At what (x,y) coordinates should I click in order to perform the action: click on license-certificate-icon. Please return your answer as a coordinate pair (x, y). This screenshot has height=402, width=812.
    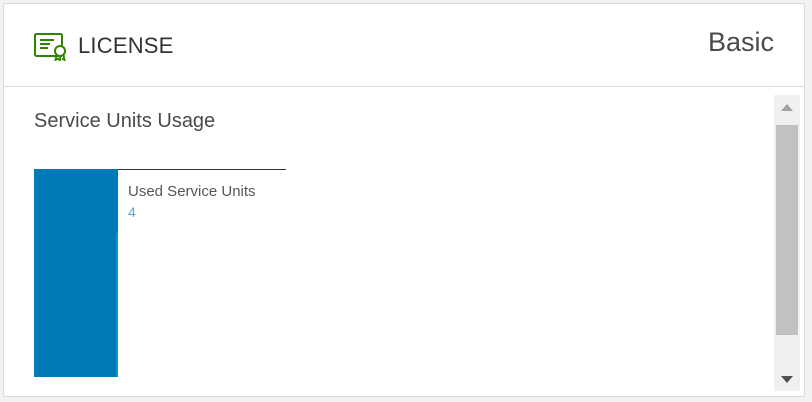
    Looking at the image, I should click on (50, 47).